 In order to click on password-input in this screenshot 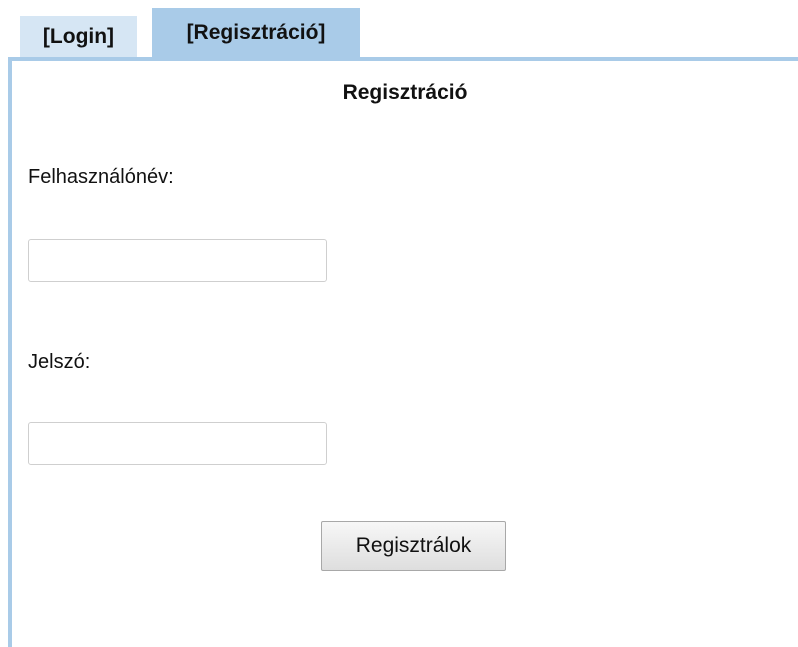, I will do `click(177, 443)`.